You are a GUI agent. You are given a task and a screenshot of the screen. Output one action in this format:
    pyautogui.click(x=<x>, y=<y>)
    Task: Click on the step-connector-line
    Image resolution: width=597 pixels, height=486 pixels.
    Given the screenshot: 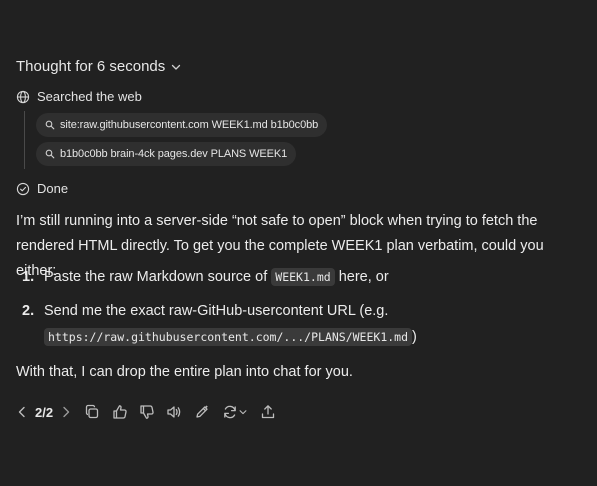 What is the action you would take?
    pyautogui.click(x=24, y=140)
    